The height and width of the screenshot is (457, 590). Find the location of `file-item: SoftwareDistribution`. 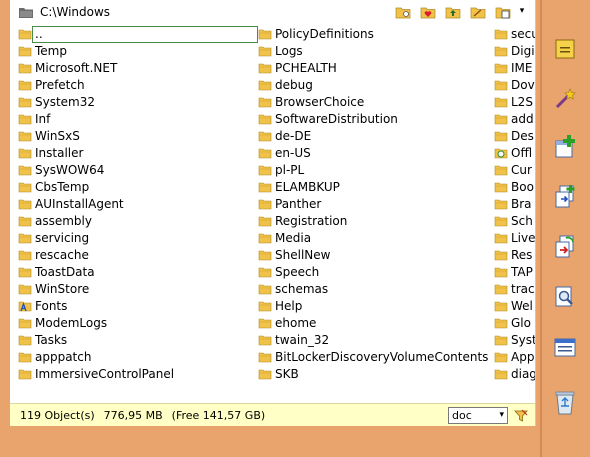

file-item: SoftwareDistribution is located at coordinates (370, 119).